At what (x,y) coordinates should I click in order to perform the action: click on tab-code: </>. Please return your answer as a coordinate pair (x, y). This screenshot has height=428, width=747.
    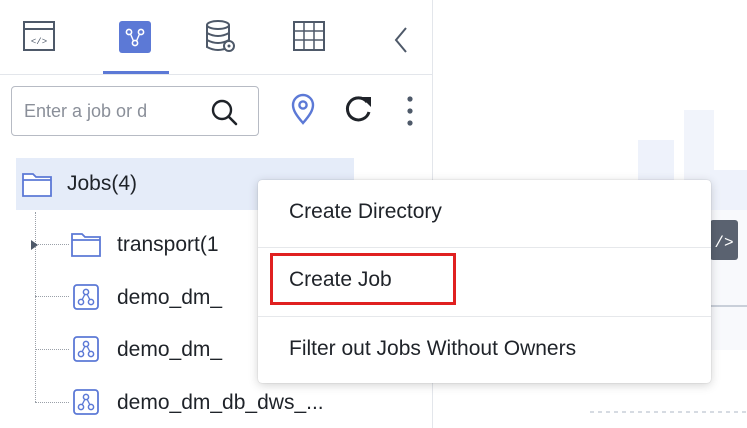
    Looking at the image, I should click on (40, 37).